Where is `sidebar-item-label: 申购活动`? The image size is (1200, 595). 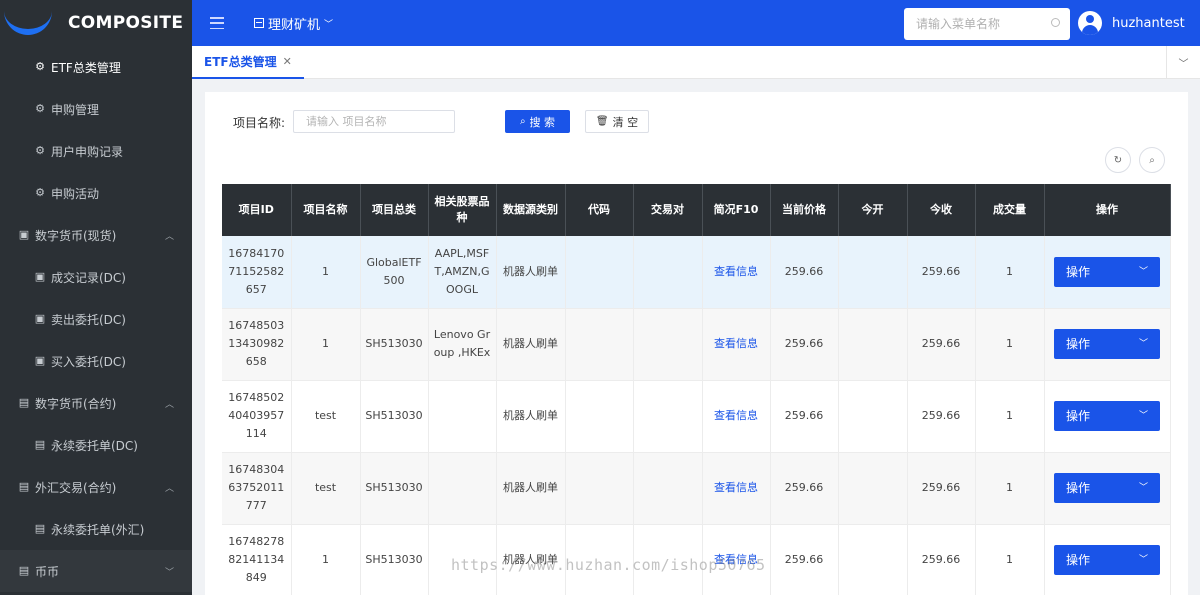
sidebar-item-label: 申购活动 is located at coordinates (75, 193).